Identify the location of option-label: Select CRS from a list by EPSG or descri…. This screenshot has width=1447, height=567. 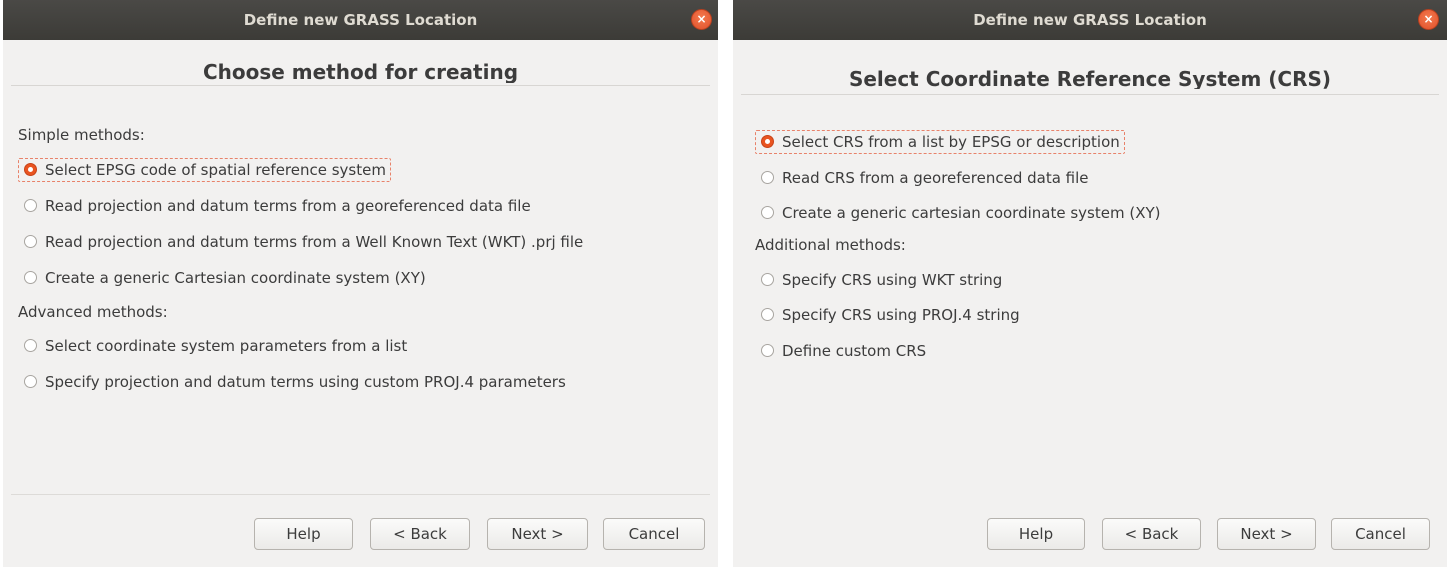
(951, 142).